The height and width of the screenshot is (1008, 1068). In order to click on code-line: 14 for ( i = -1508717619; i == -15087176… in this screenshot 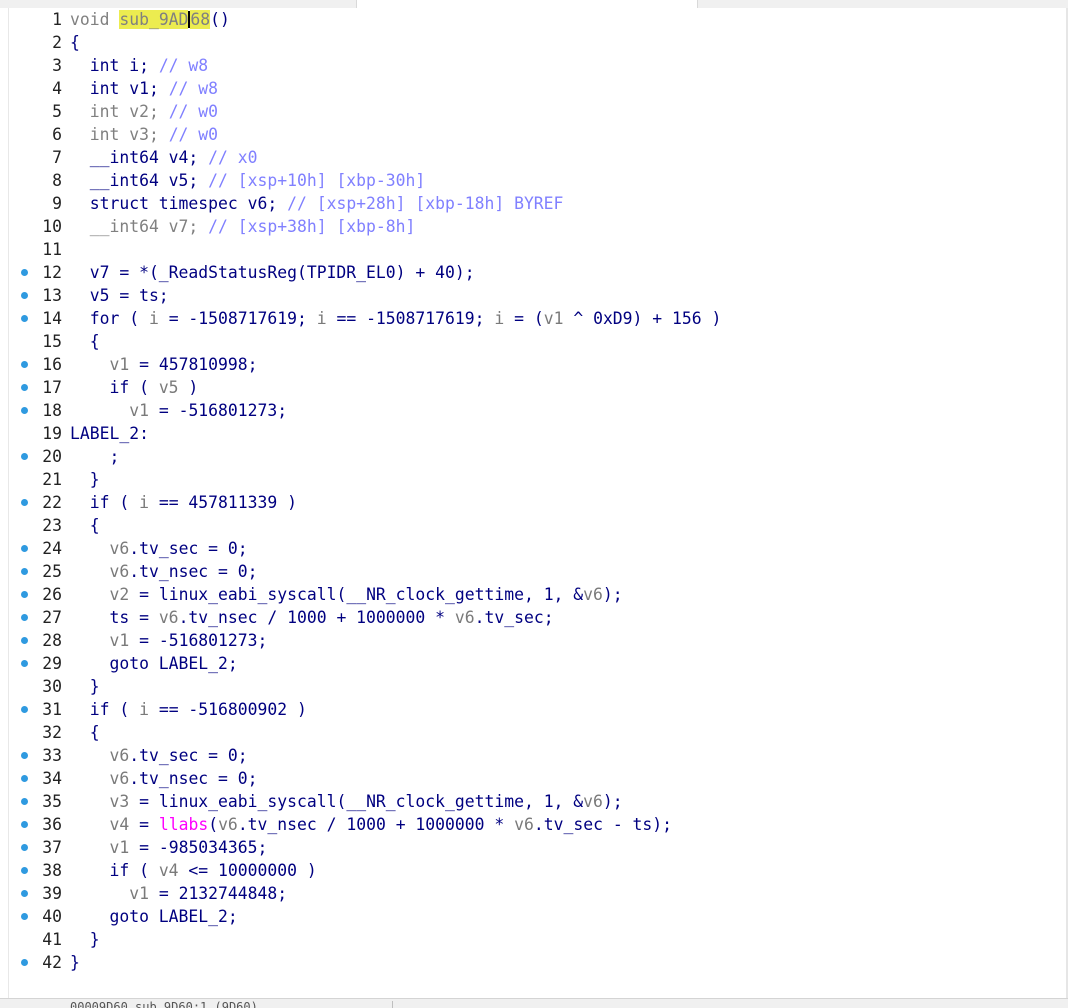, I will do `click(533, 318)`.